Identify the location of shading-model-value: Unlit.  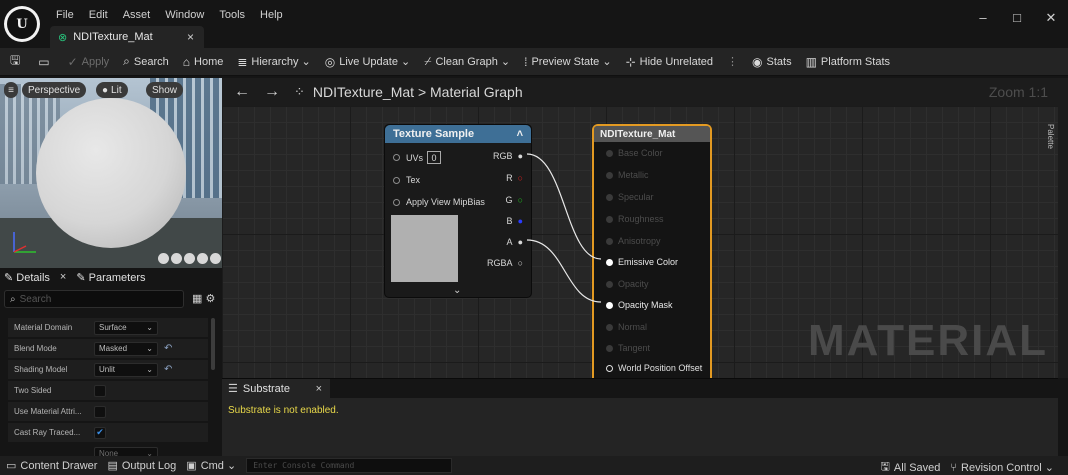
(107, 369).